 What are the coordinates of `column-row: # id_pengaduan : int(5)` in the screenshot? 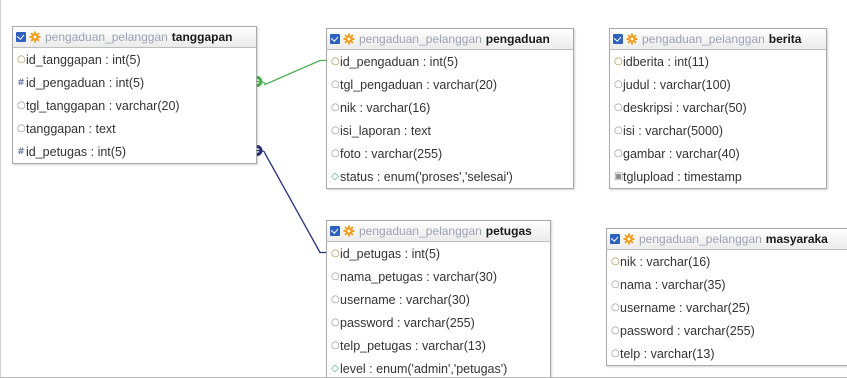 It's located at (134, 82).